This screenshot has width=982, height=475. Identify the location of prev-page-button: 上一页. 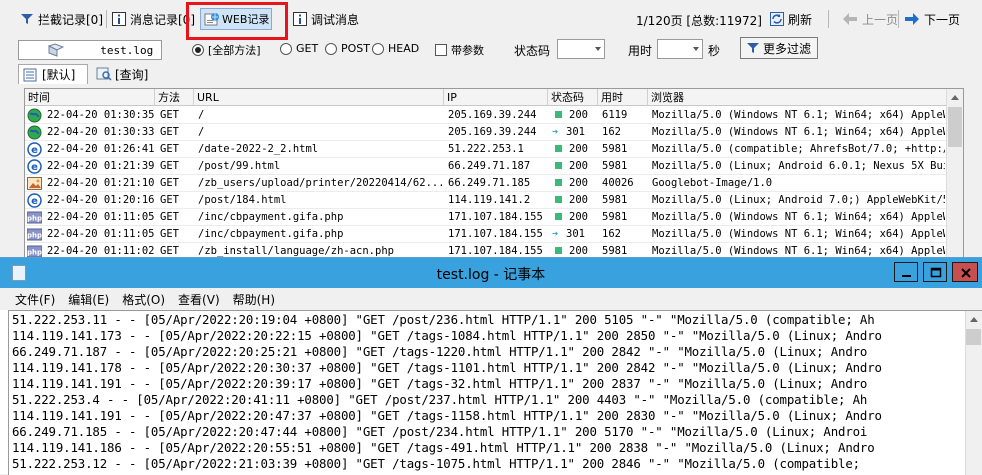
(870, 19).